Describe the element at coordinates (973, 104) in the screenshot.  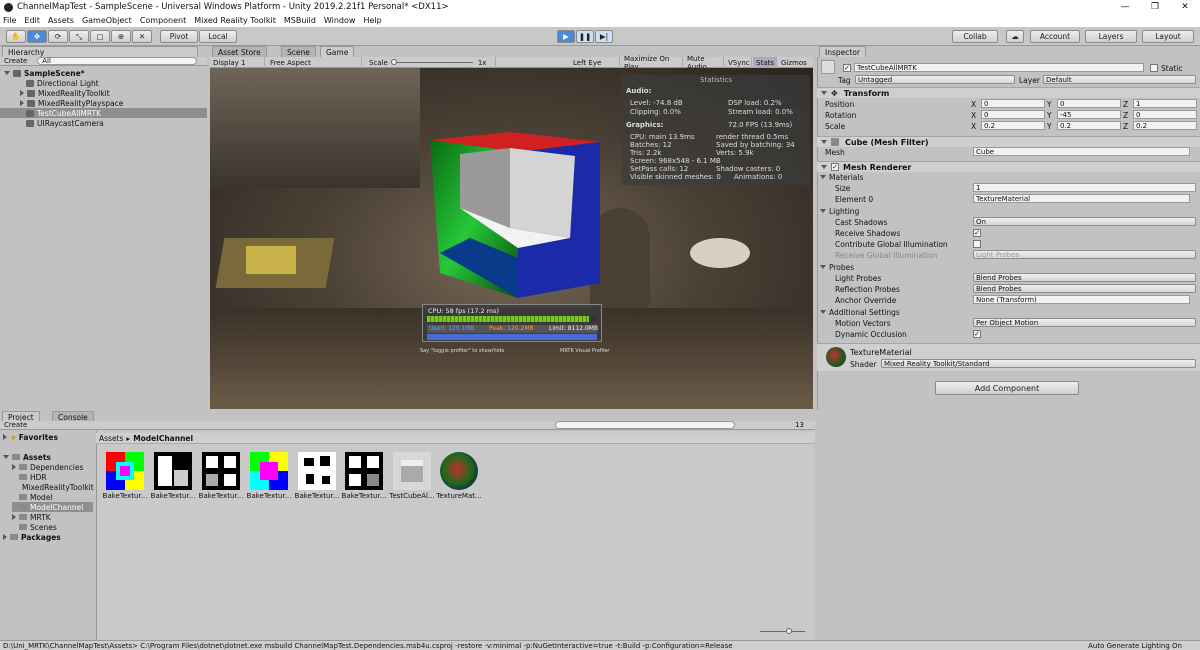
I see `axis-x-label: X` at that location.